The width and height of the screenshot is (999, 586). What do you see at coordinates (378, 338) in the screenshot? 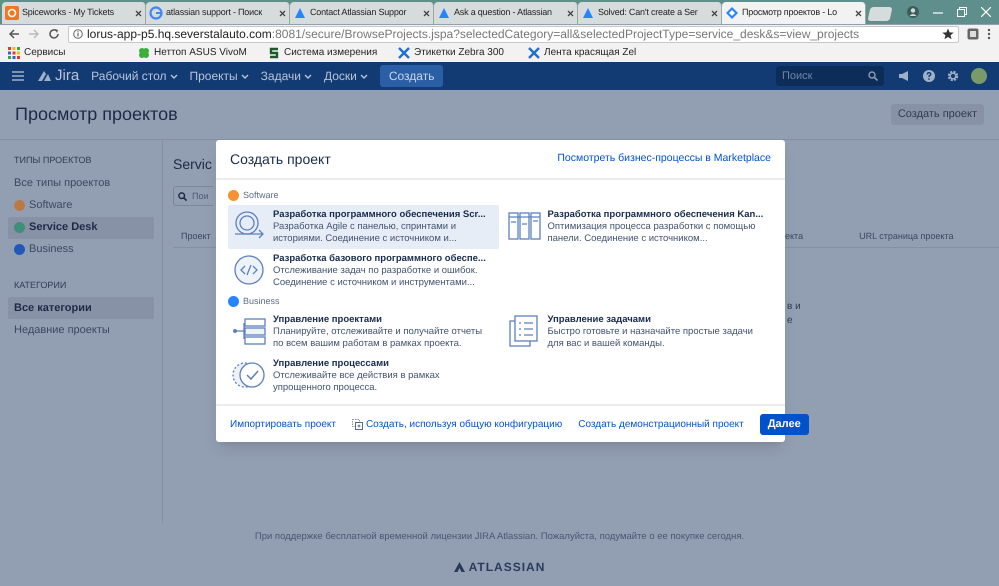
I see `template-description: Планируйте, отслеживайте и получайте отчеты по всем вашим работам в рамках проекта.` at bounding box center [378, 338].